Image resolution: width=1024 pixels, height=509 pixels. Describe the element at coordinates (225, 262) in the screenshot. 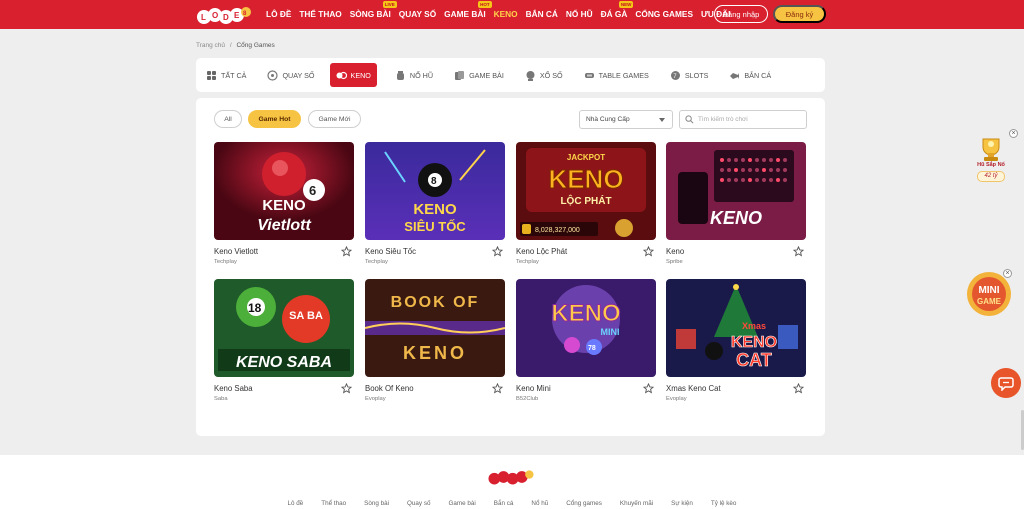

I see `game-provider: Techplay` at that location.